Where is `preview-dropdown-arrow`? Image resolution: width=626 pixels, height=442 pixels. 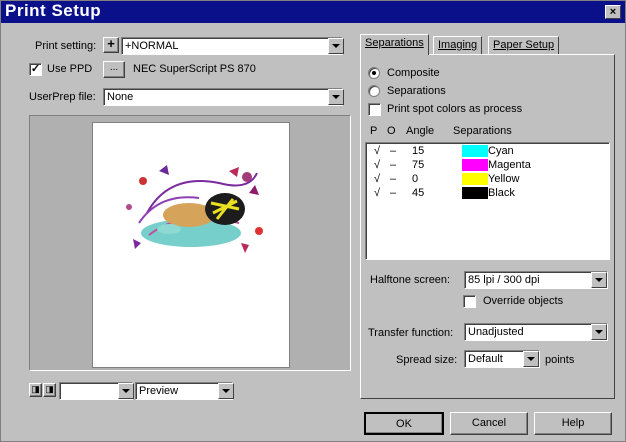
preview-dropdown-arrow is located at coordinates (226, 391).